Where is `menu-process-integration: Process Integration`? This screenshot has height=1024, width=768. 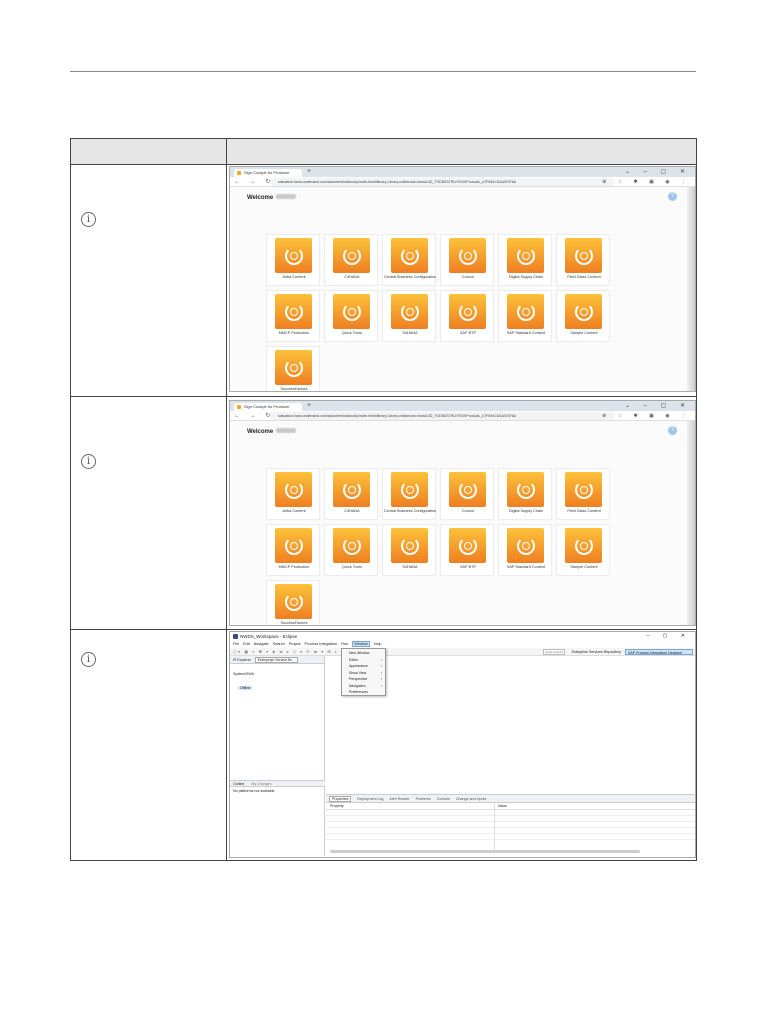
menu-process-integration: Process Integration is located at coordinates (321, 644).